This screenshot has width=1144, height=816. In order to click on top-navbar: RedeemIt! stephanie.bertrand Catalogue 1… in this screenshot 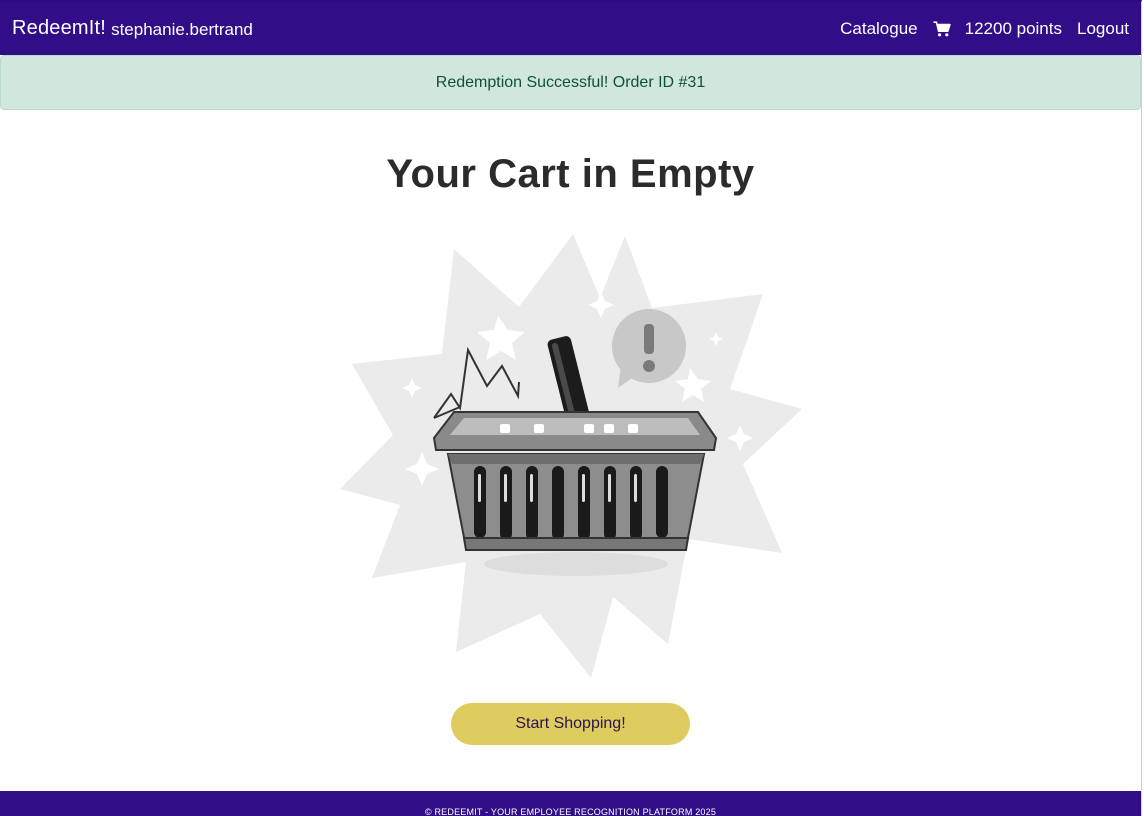, I will do `click(570, 28)`.